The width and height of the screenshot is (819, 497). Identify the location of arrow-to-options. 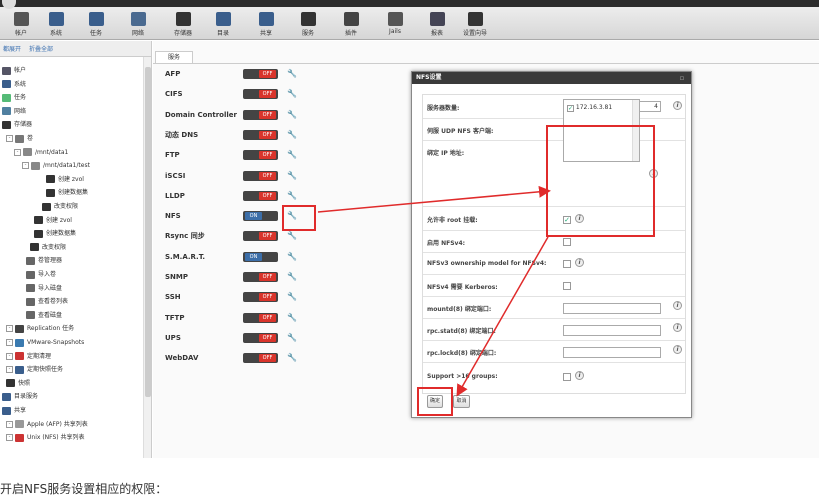
(434, 199).